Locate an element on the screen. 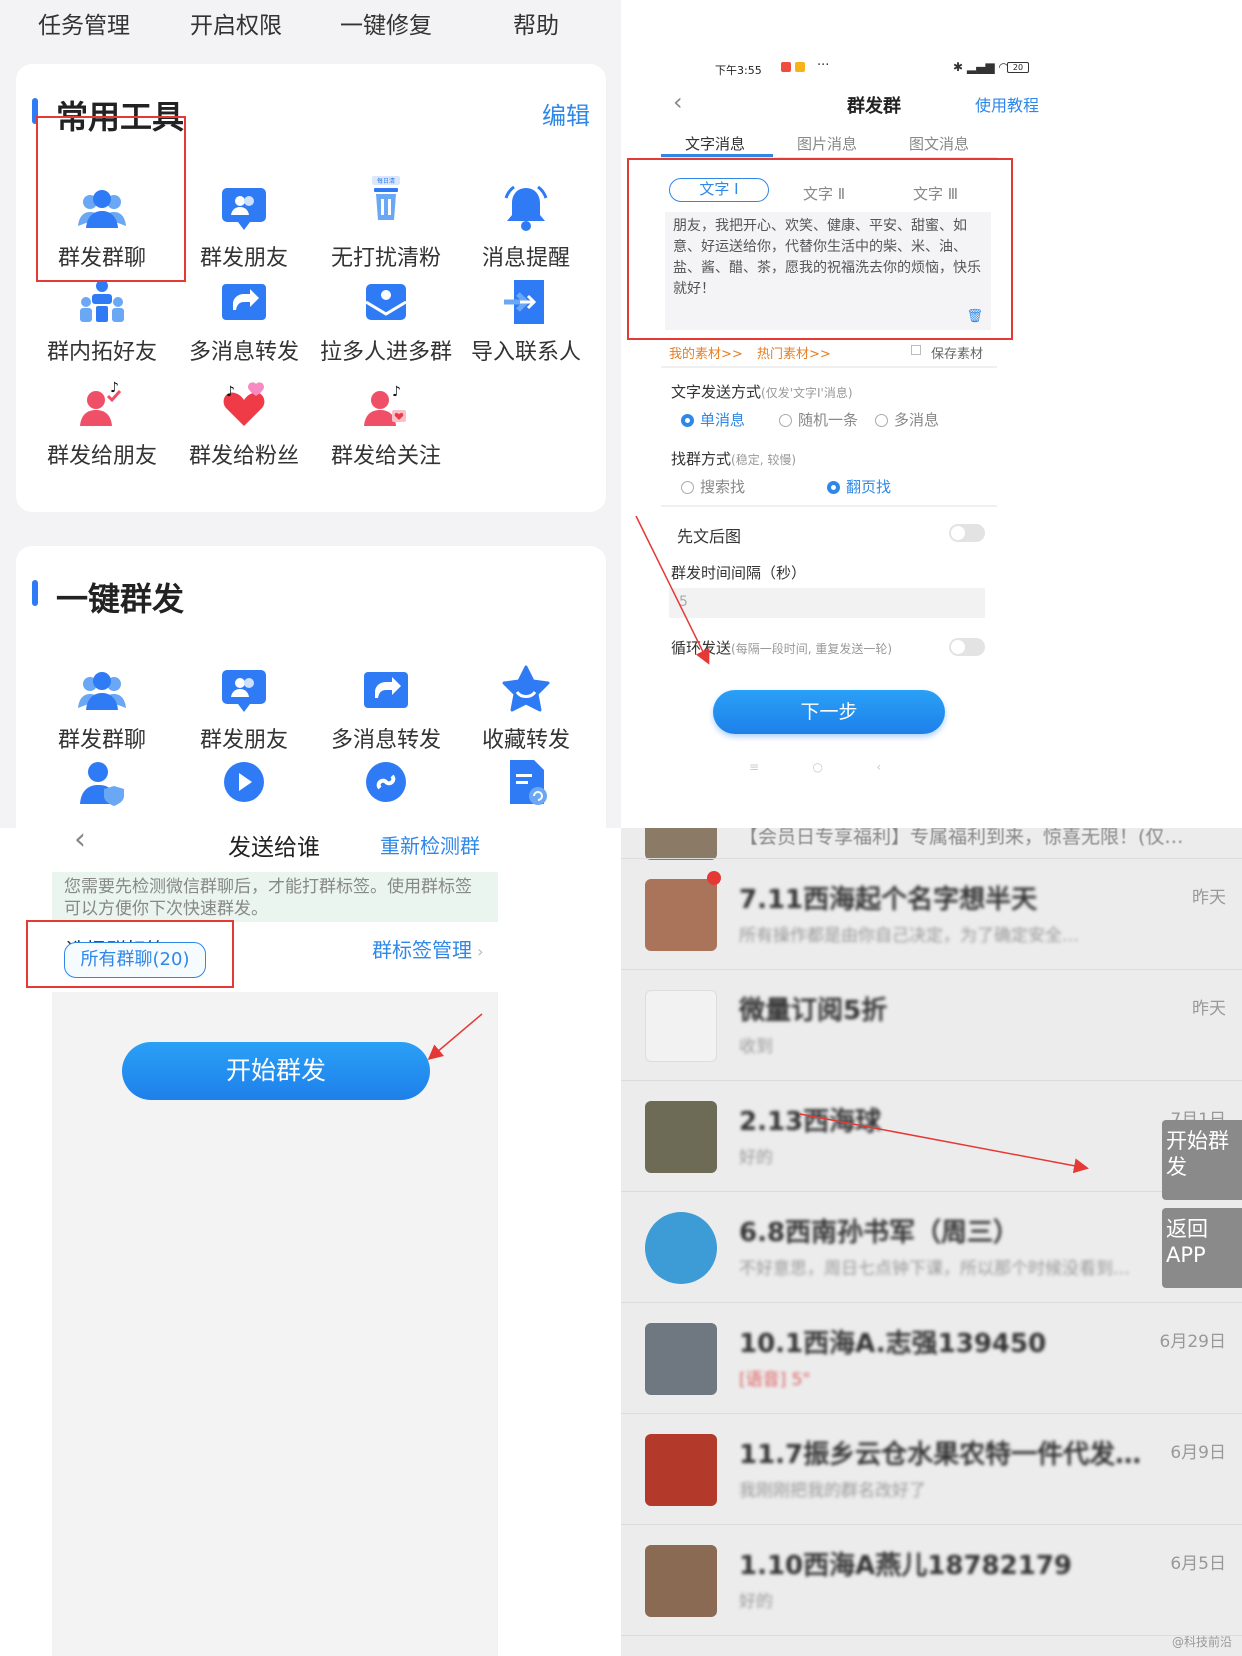  one-click-group-chat: 群发群聊 is located at coordinates (102, 709).